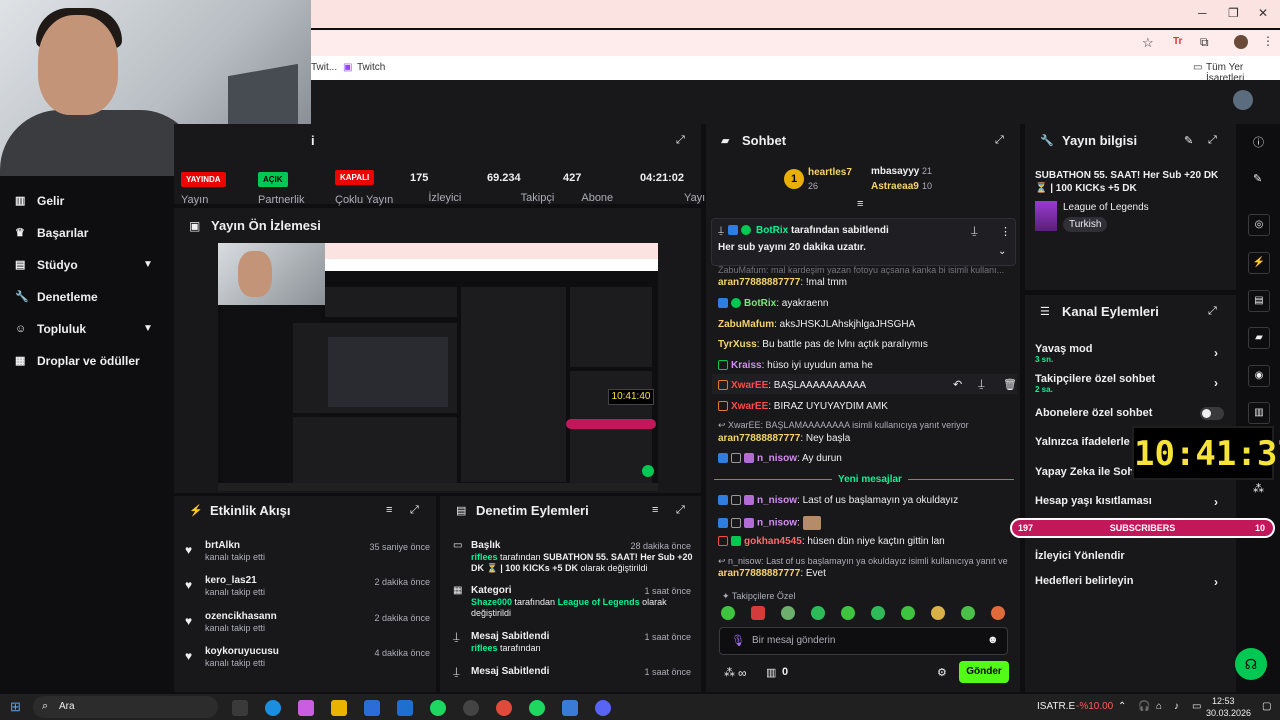 The height and width of the screenshot is (720, 1280). I want to click on clock-date: 30.03.2026, so click(1228, 713).